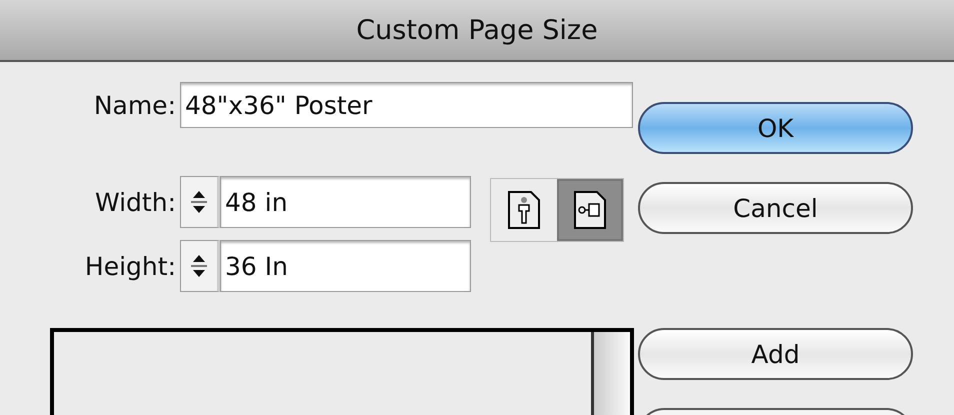  I want to click on dialog-button: Cancel, so click(775, 208).